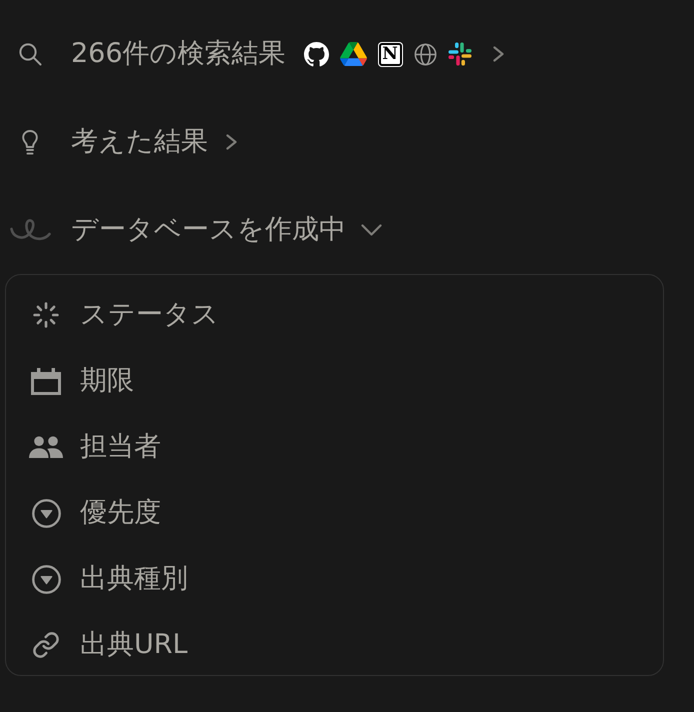 This screenshot has height=712, width=694. What do you see at coordinates (371, 230) in the screenshot?
I see `chevron-down-icon` at bounding box center [371, 230].